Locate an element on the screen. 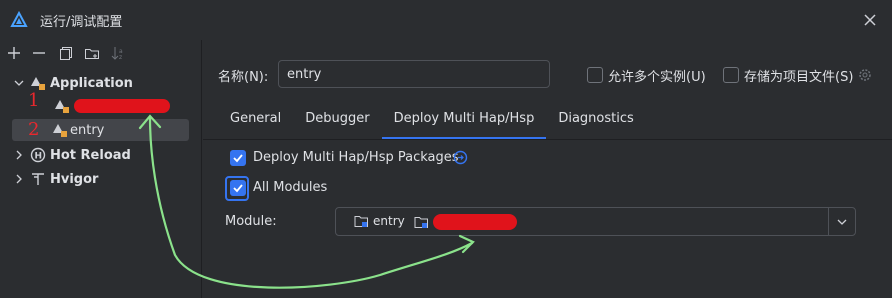 Image resolution: width=892 pixels, height=298 pixels. module-entry-label: entry is located at coordinates (389, 221).